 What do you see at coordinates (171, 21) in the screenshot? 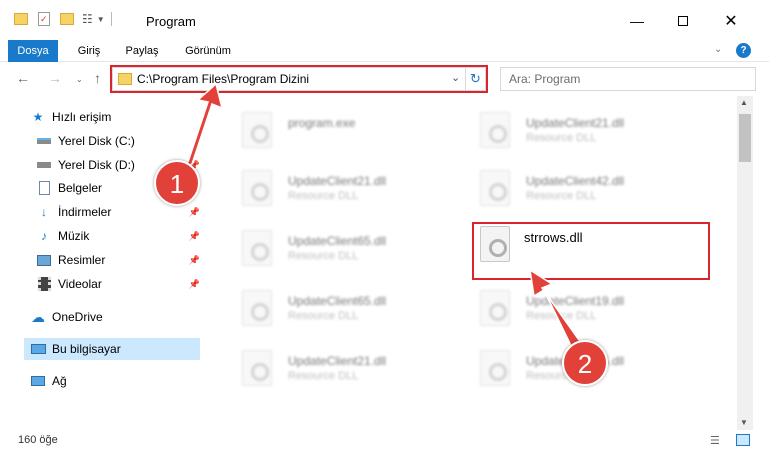
I see `window-title: Program` at bounding box center [171, 21].